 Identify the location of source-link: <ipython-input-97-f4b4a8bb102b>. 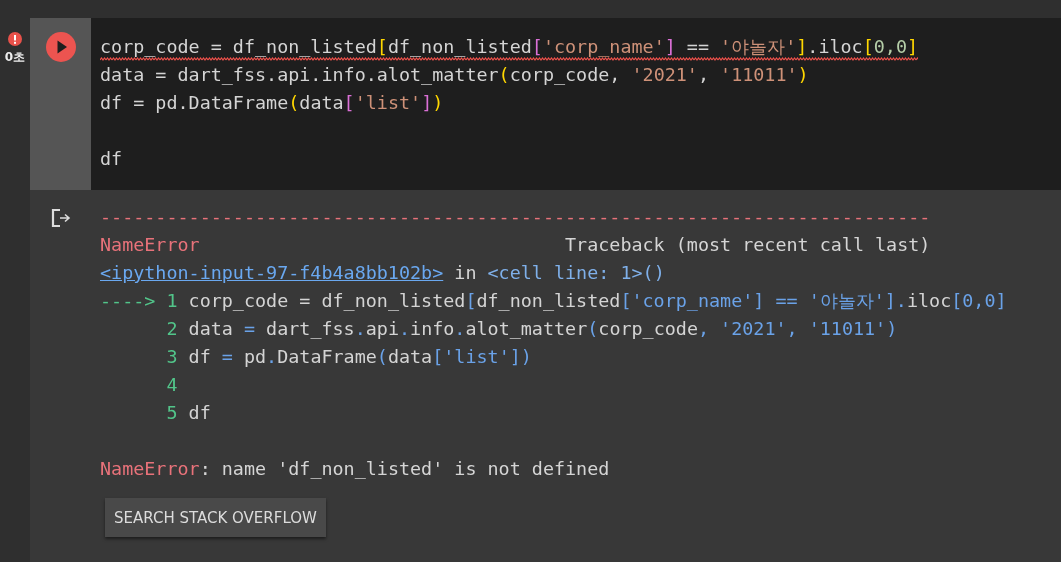
(272, 272).